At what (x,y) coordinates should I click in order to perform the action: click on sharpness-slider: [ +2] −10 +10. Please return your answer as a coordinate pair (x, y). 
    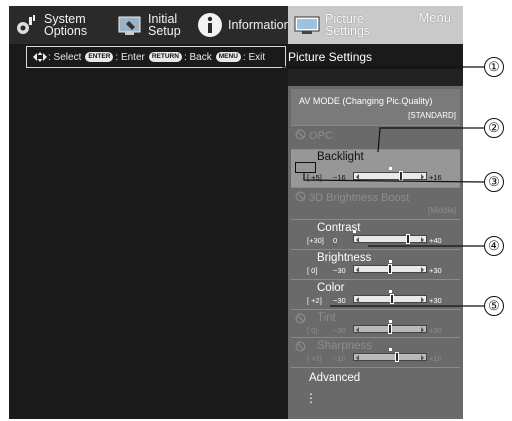
    Looking at the image, I should click on (382, 356).